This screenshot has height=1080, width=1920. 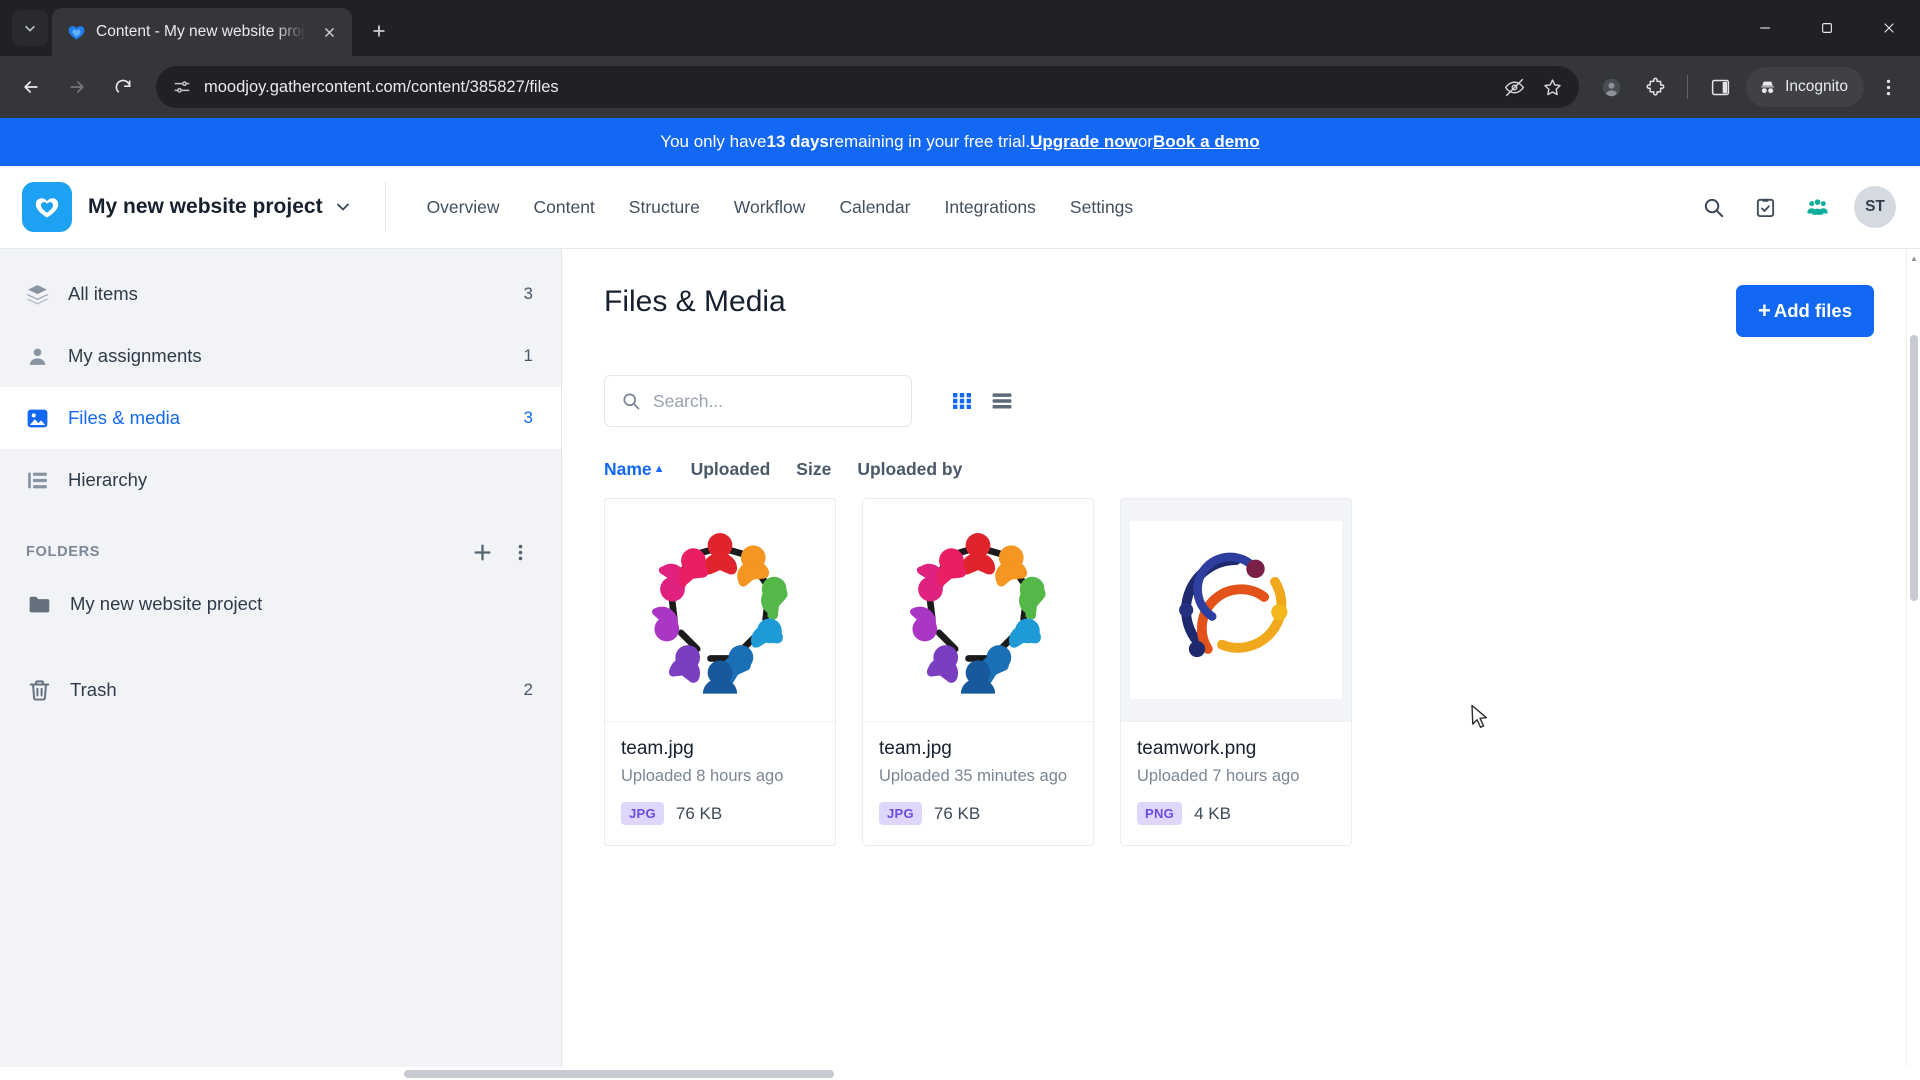 I want to click on minimize-icon, so click(x=1765, y=28).